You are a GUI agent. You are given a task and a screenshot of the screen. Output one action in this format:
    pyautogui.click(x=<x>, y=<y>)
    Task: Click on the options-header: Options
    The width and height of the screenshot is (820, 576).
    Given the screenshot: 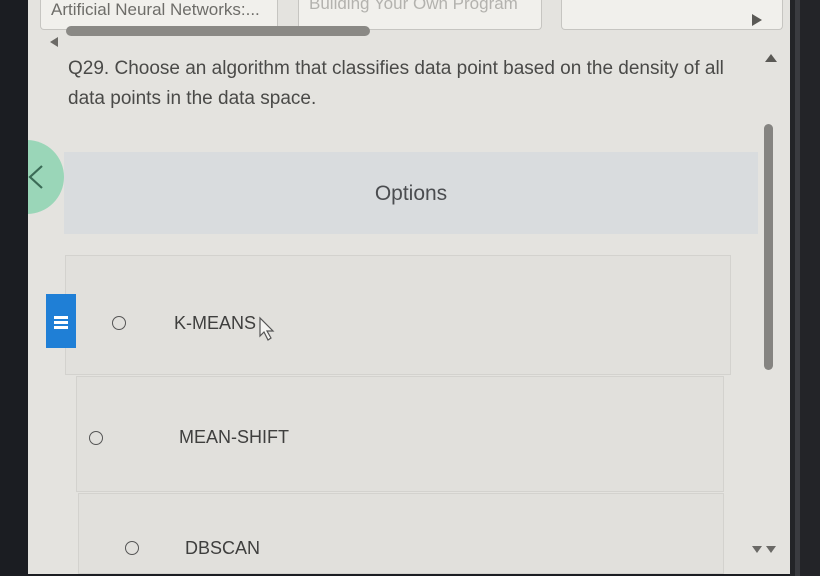 What is the action you would take?
    pyautogui.click(x=411, y=193)
    